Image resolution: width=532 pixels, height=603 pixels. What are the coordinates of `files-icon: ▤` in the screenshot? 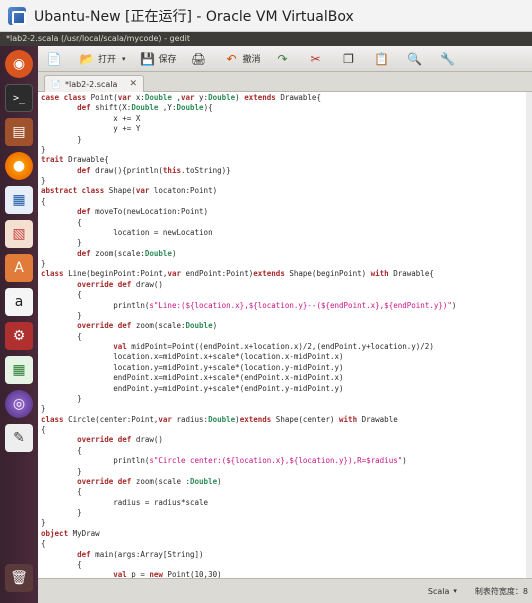 It's located at (19, 132).